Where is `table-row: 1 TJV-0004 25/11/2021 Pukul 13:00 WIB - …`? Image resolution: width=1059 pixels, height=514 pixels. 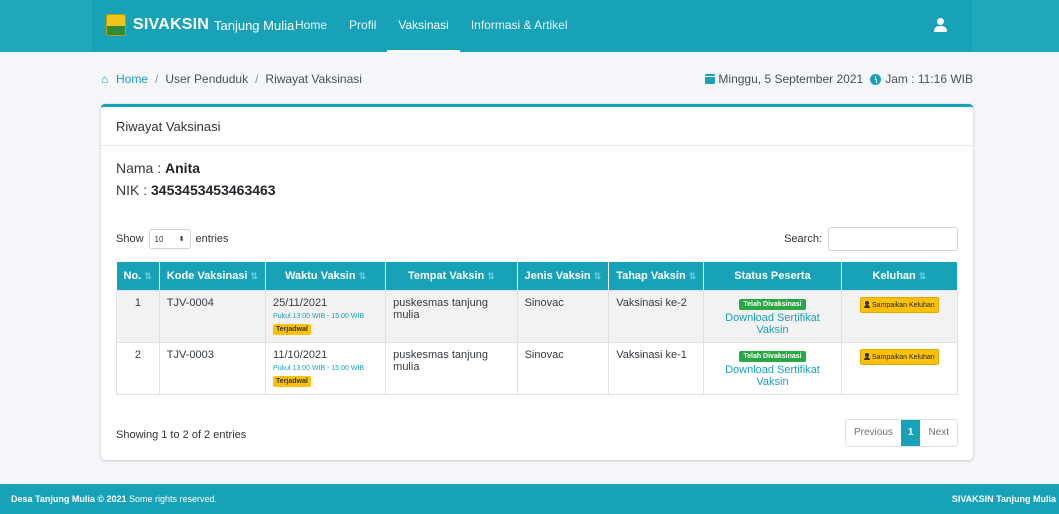 table-row: 1 TJV-0004 25/11/2021 Pukul 13:00 WIB - … is located at coordinates (537, 316).